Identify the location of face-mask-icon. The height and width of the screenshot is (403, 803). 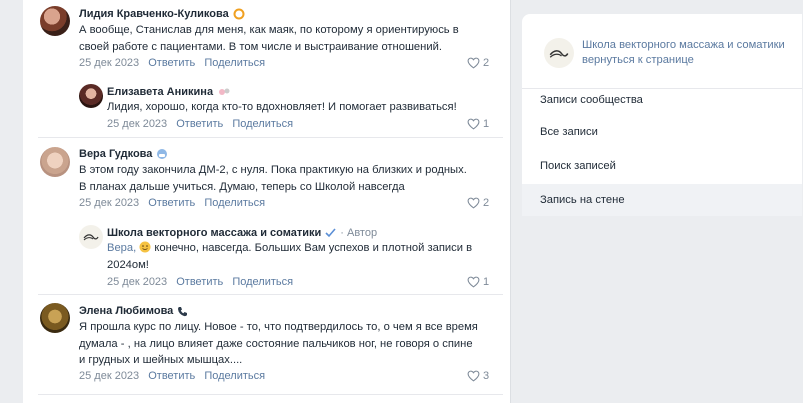
(162, 154).